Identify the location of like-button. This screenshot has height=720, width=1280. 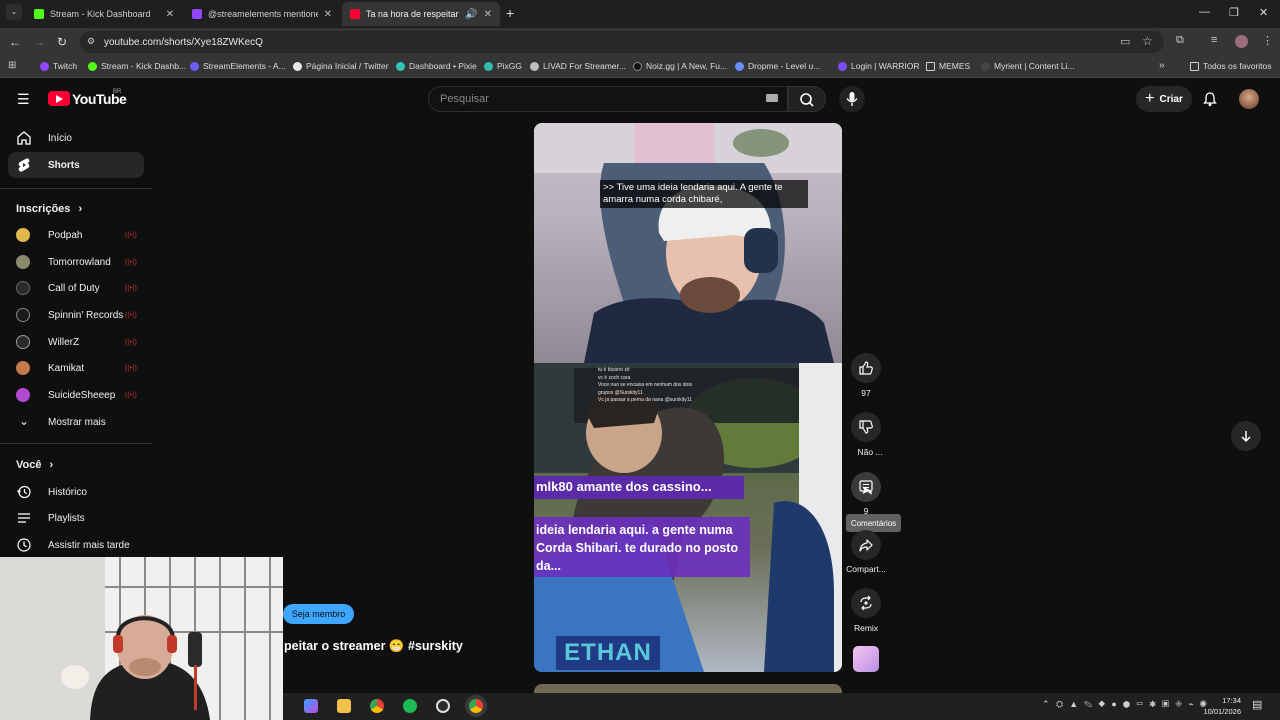
(866, 368).